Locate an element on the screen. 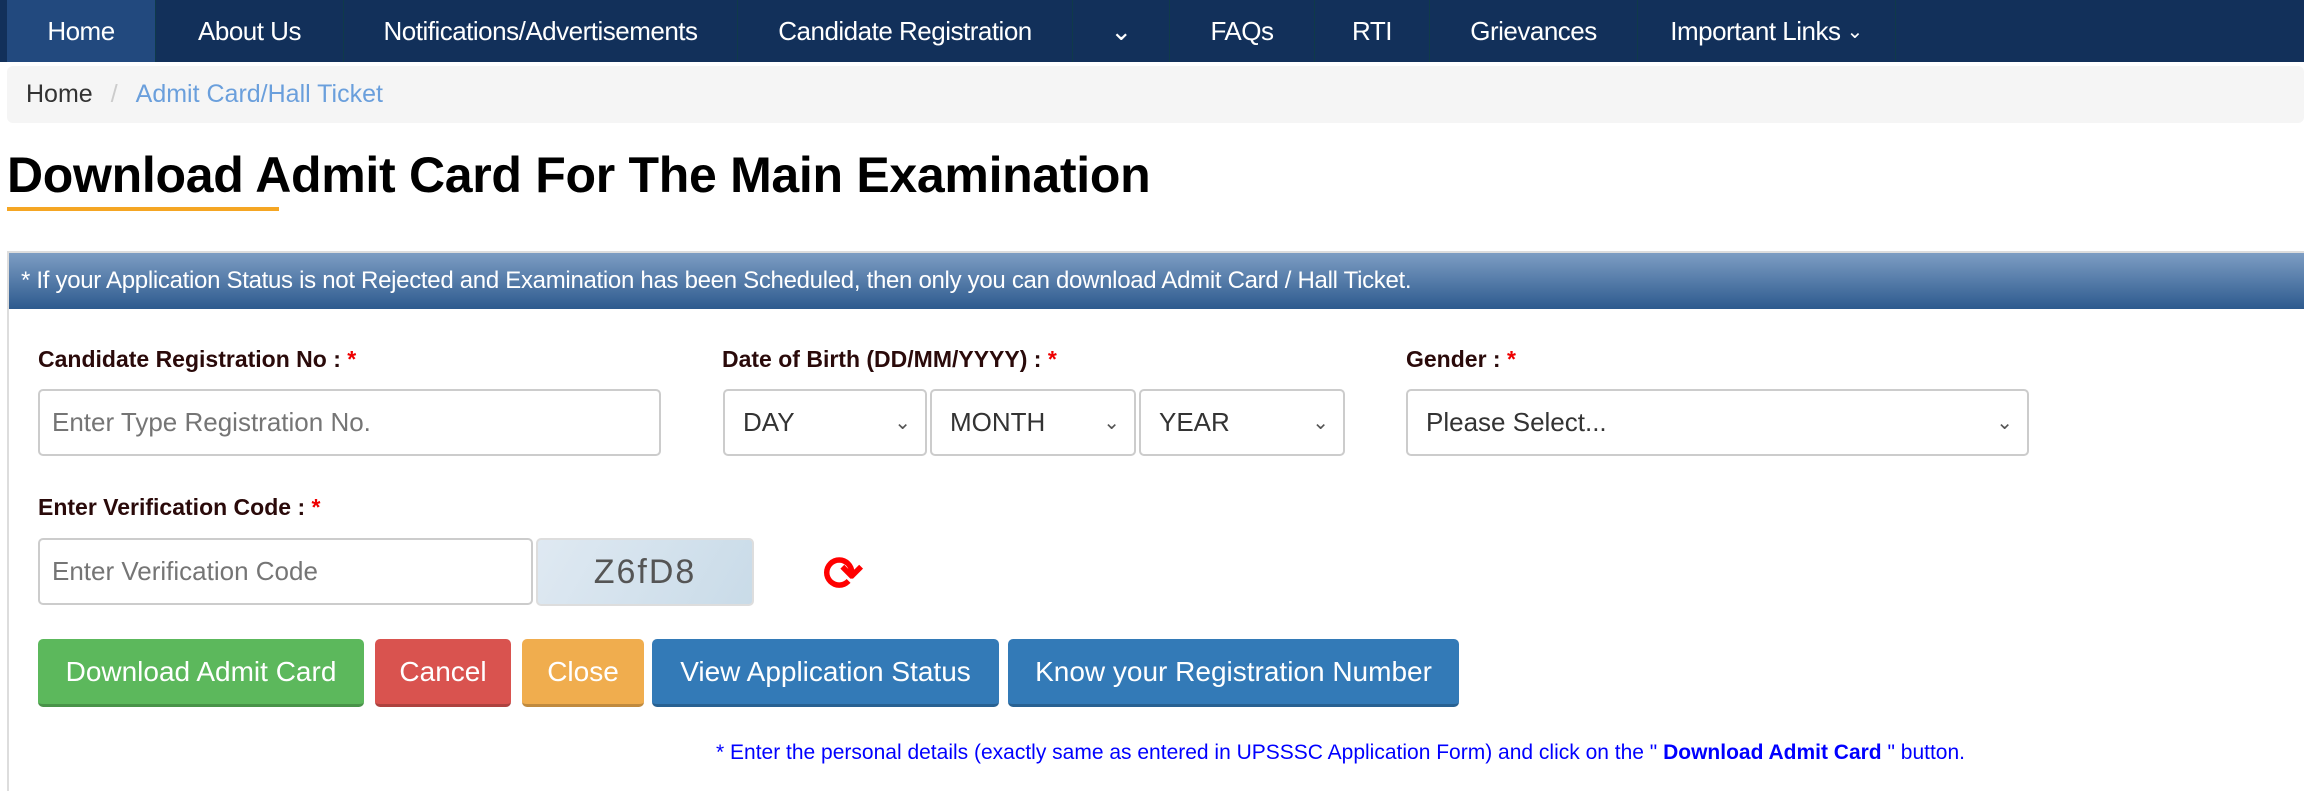 This screenshot has width=2304, height=791. nav-rti: RTI is located at coordinates (1372, 31).